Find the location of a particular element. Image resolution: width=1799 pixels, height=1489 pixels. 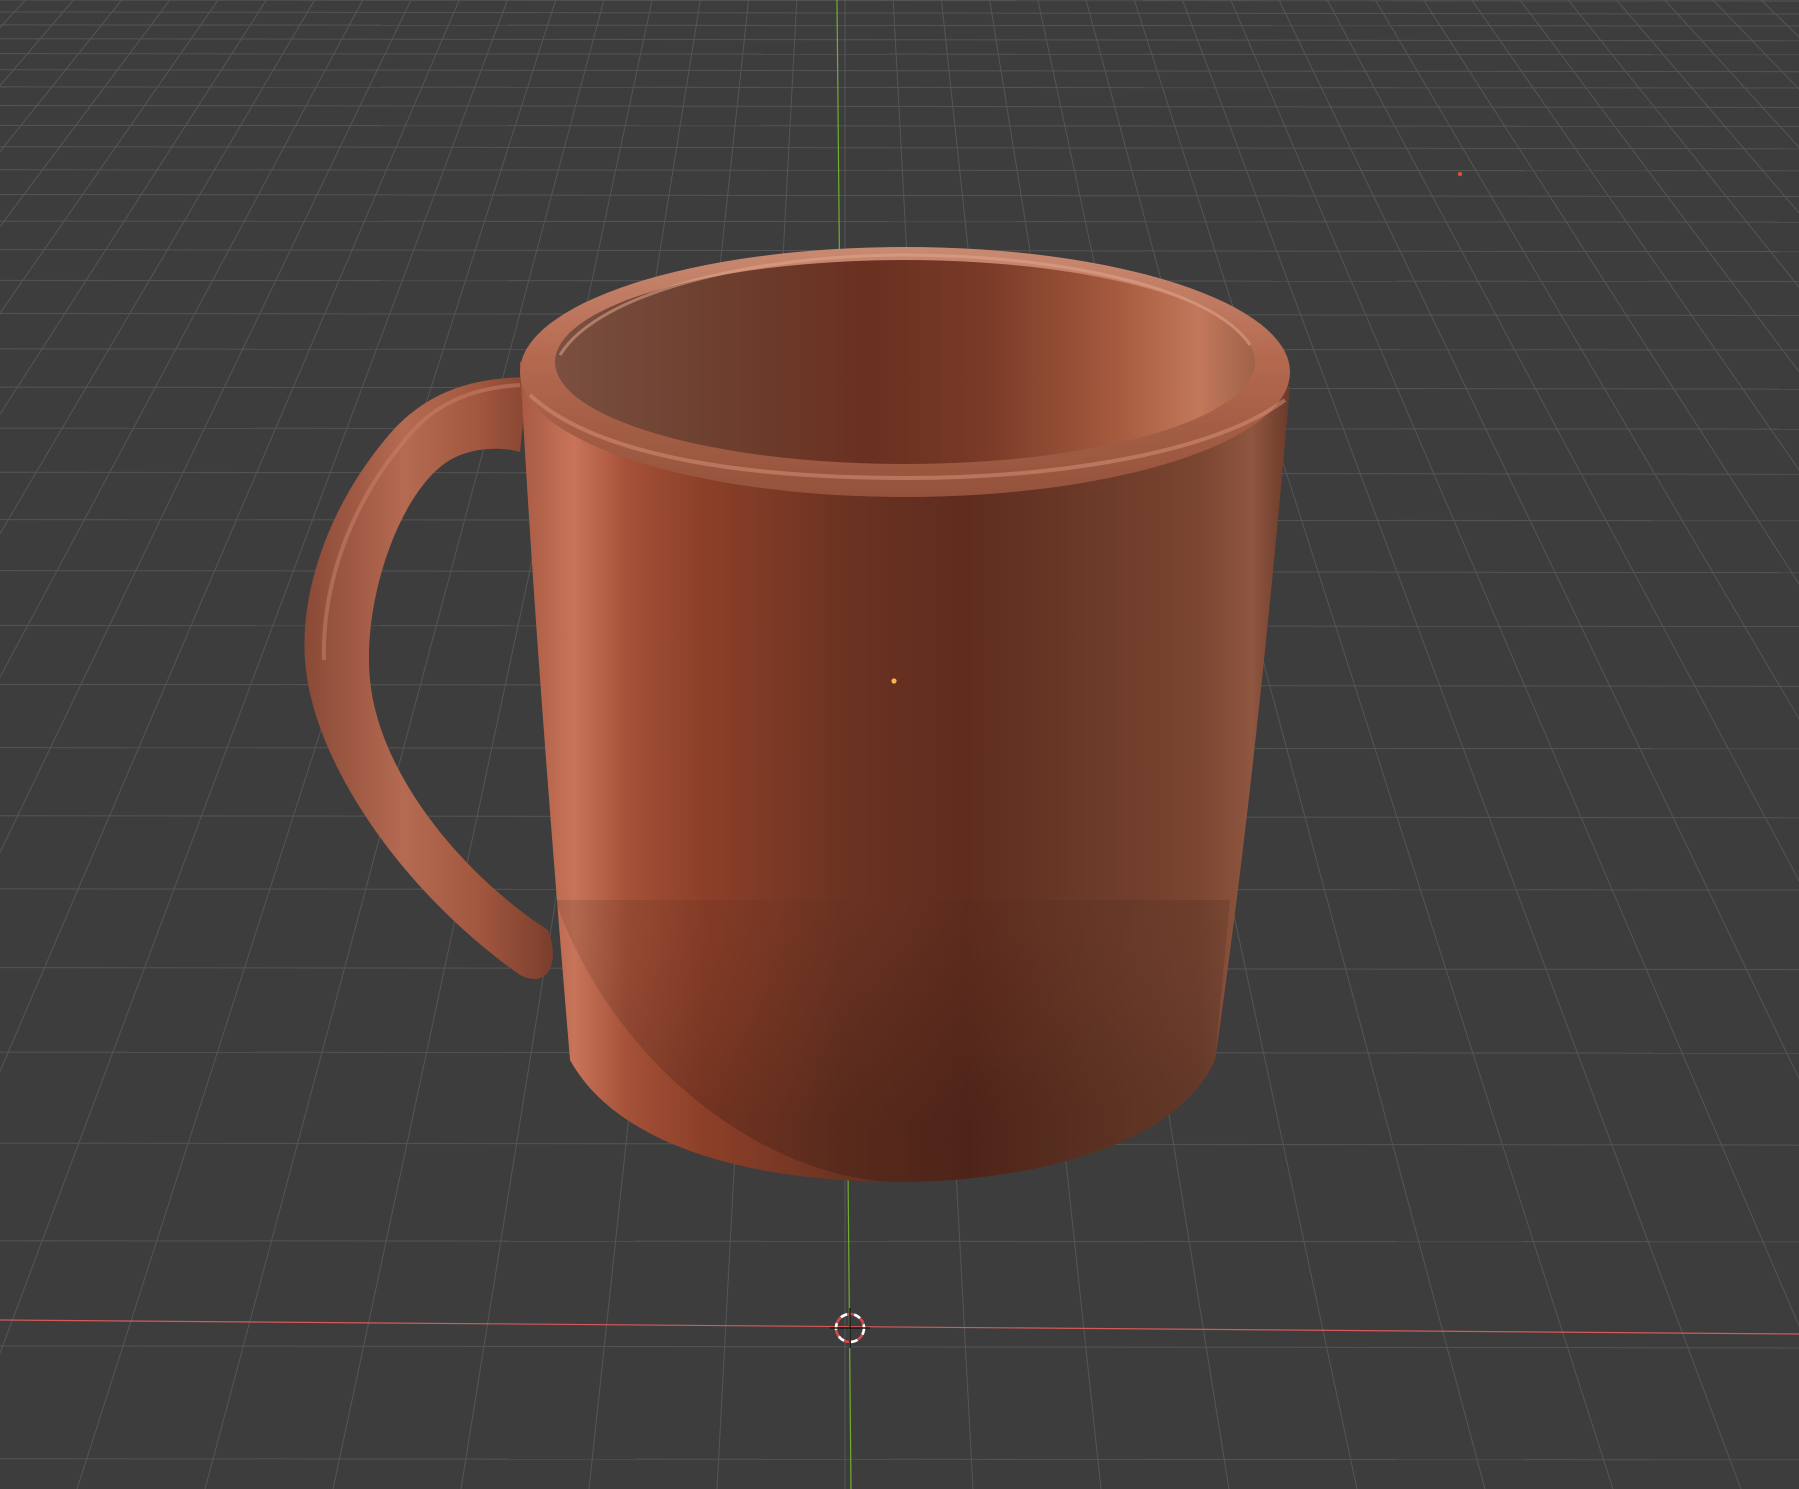

object-origin-dot is located at coordinates (894, 681).